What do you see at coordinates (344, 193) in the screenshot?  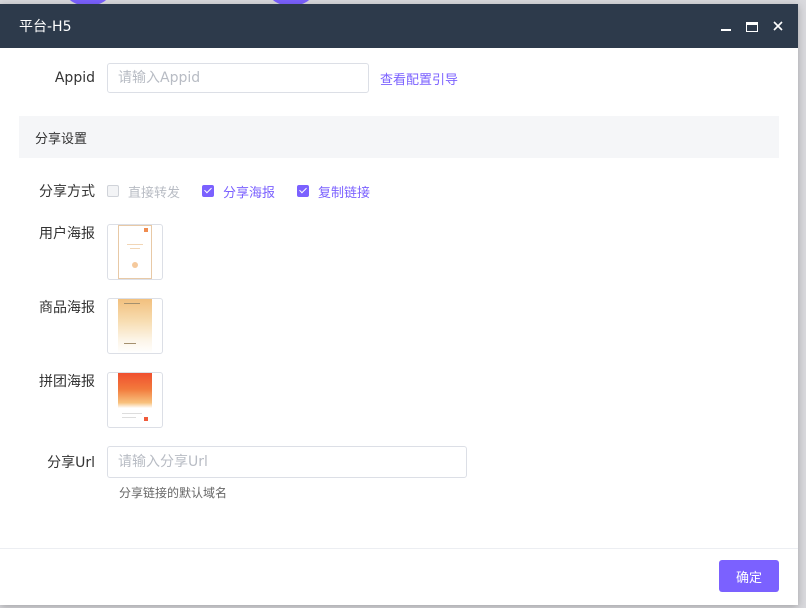 I see `checkbox-label: 复制链接` at bounding box center [344, 193].